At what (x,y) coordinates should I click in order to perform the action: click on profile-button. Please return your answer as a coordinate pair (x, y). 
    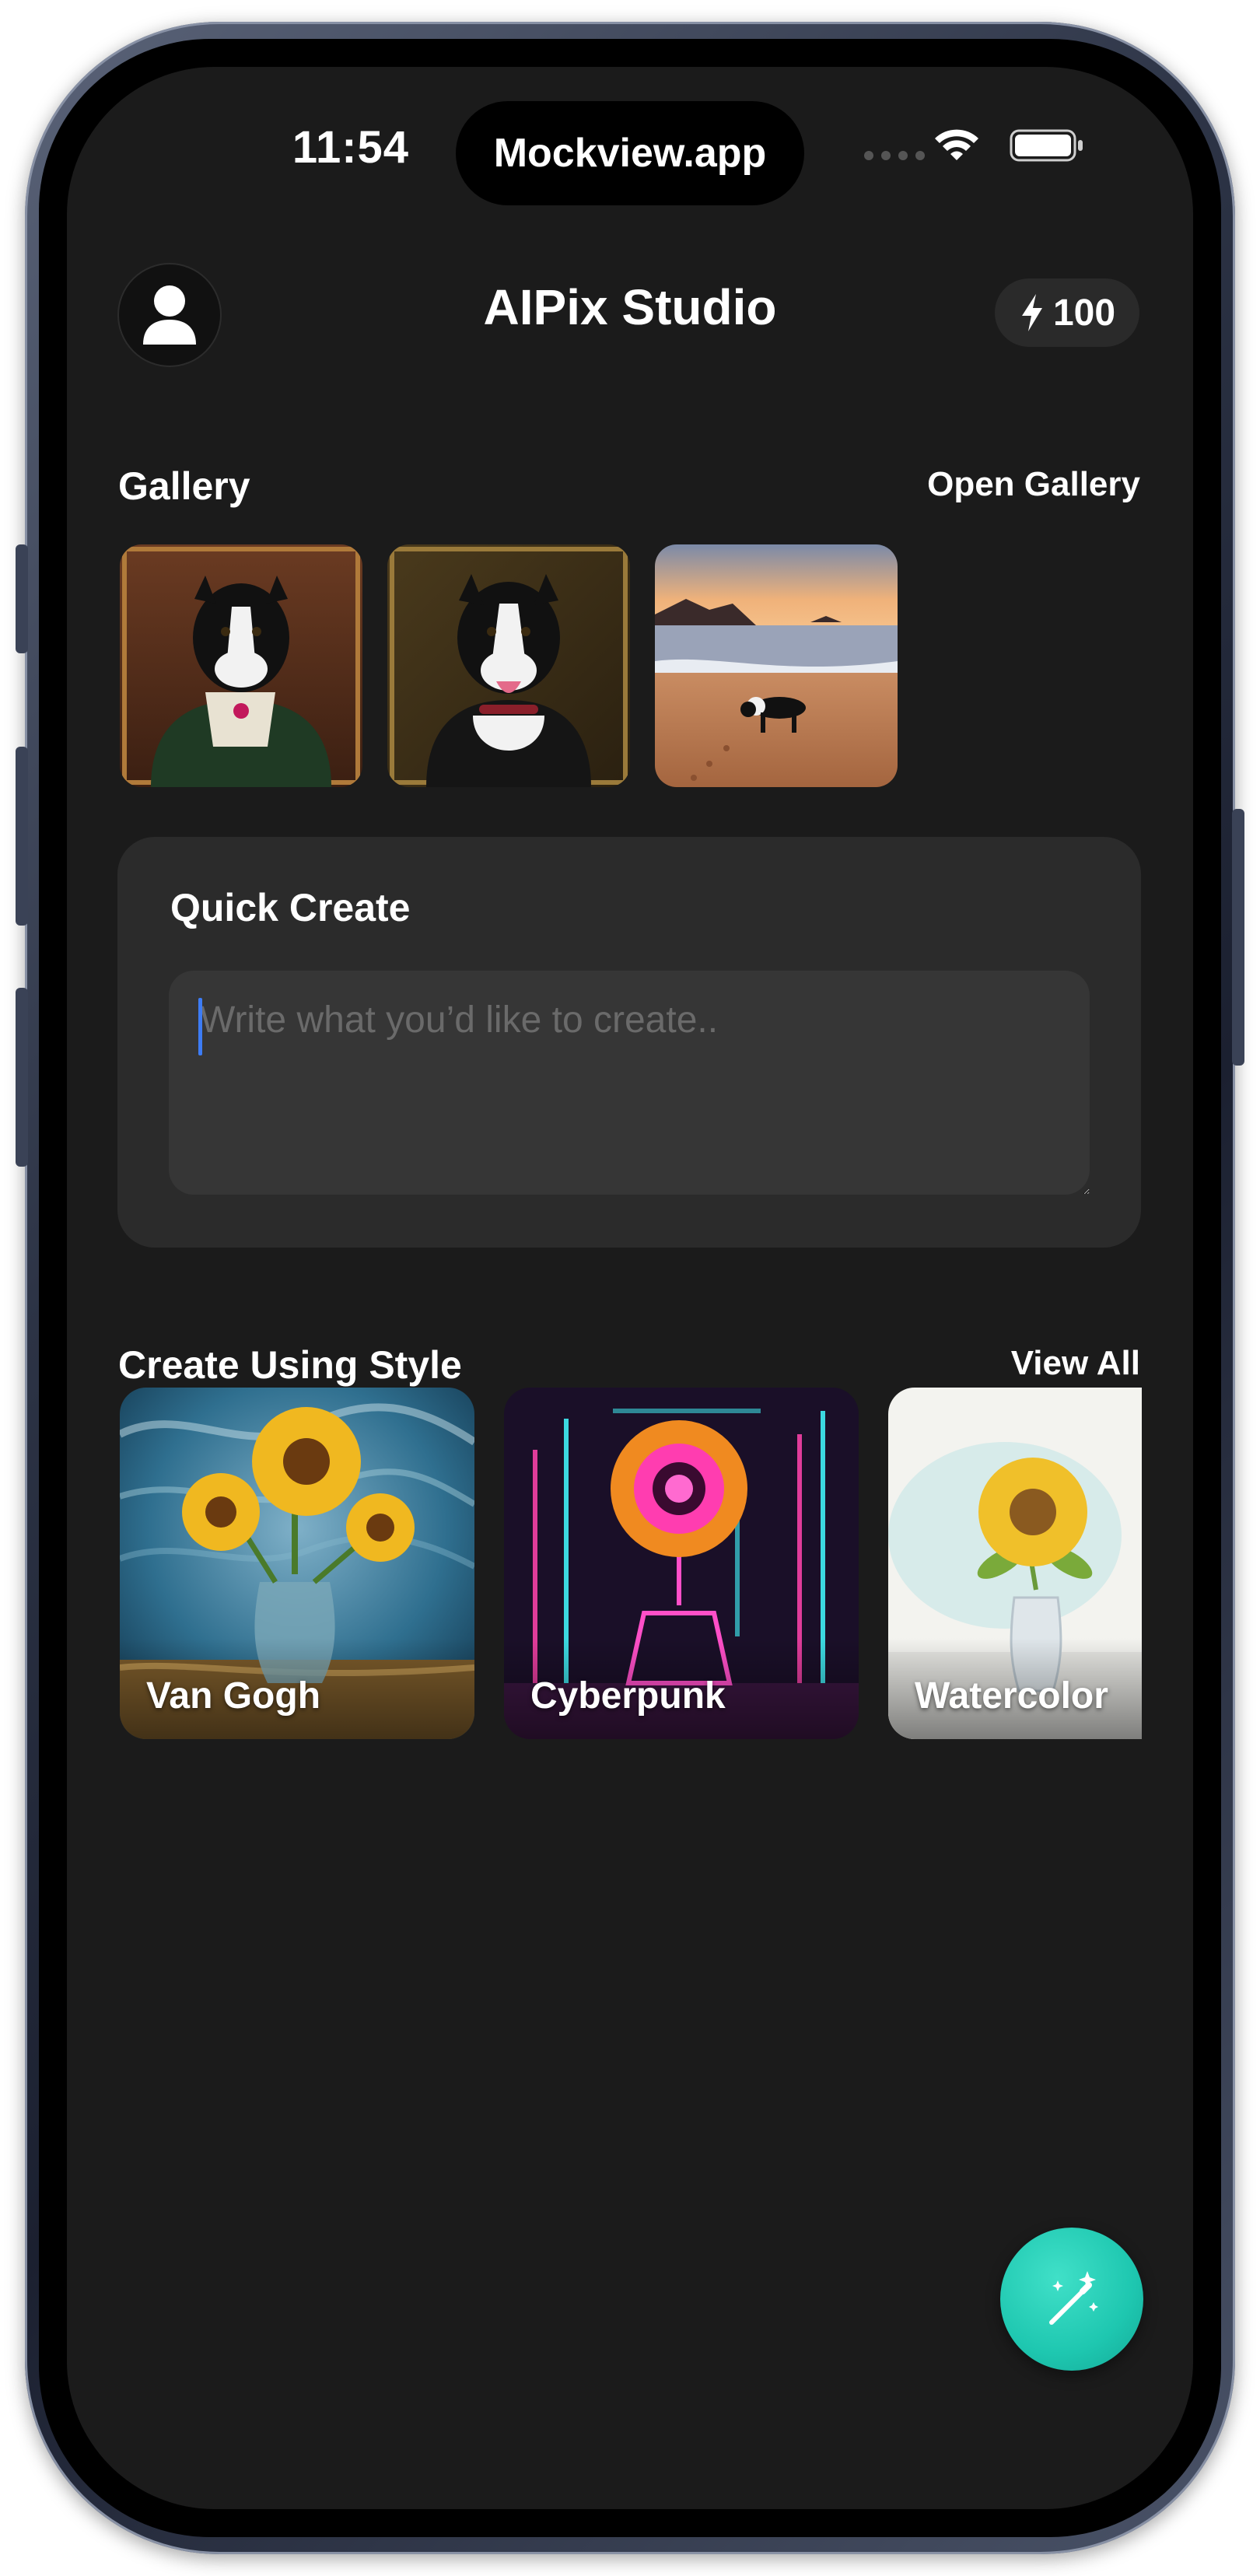
    Looking at the image, I should click on (170, 315).